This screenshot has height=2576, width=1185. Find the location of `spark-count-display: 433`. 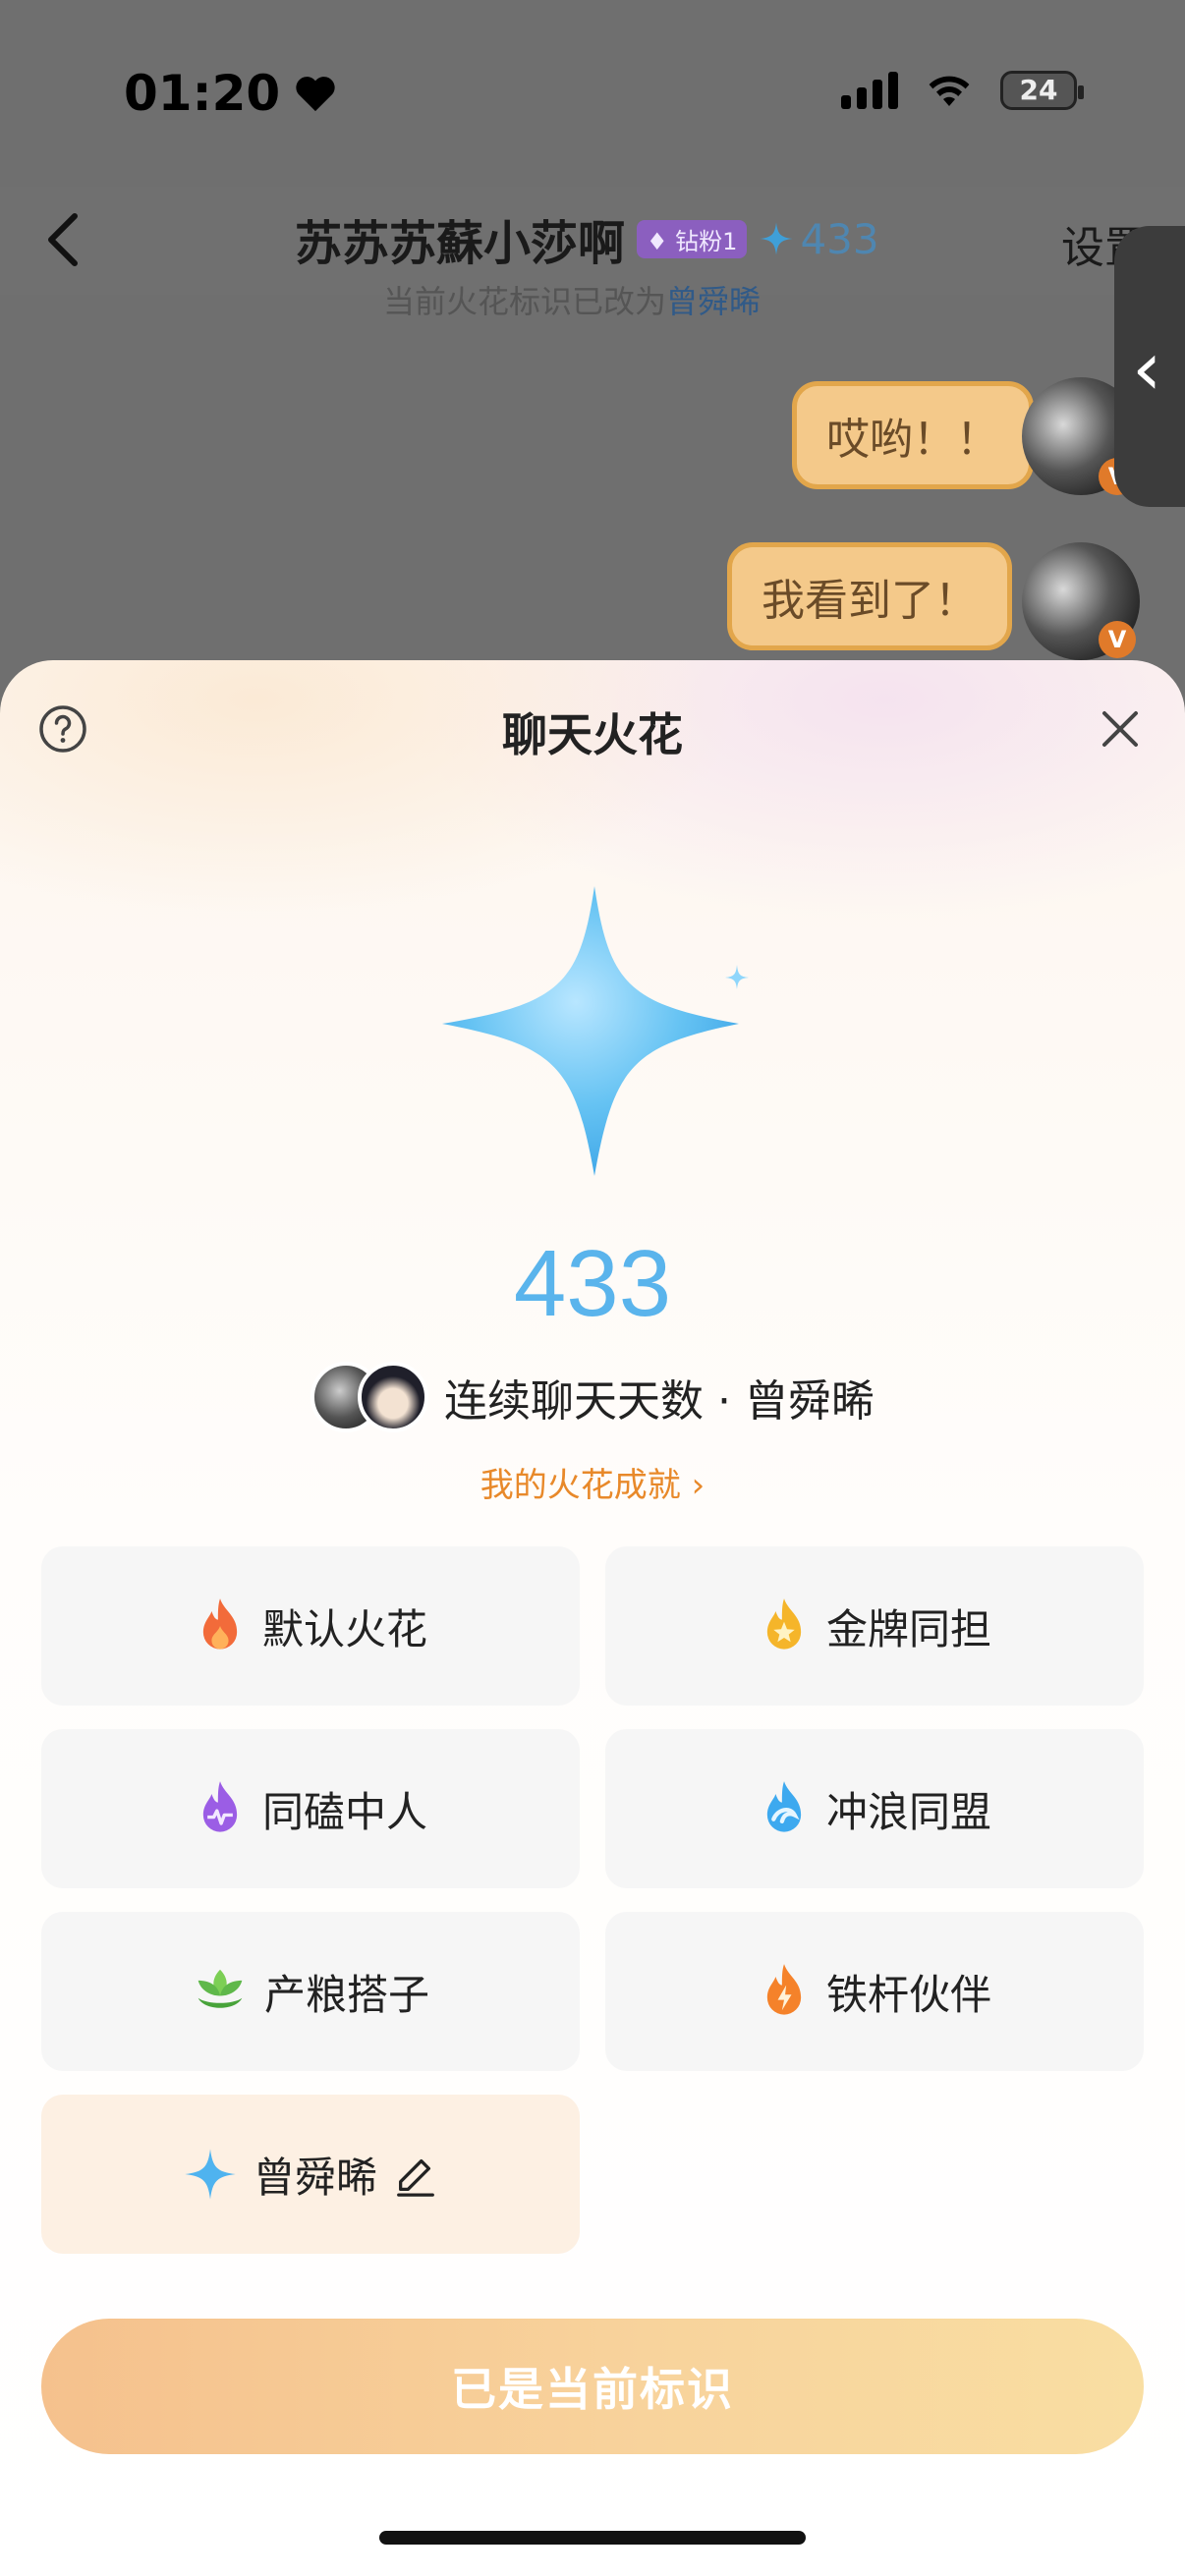

spark-count-display: 433 is located at coordinates (592, 1283).